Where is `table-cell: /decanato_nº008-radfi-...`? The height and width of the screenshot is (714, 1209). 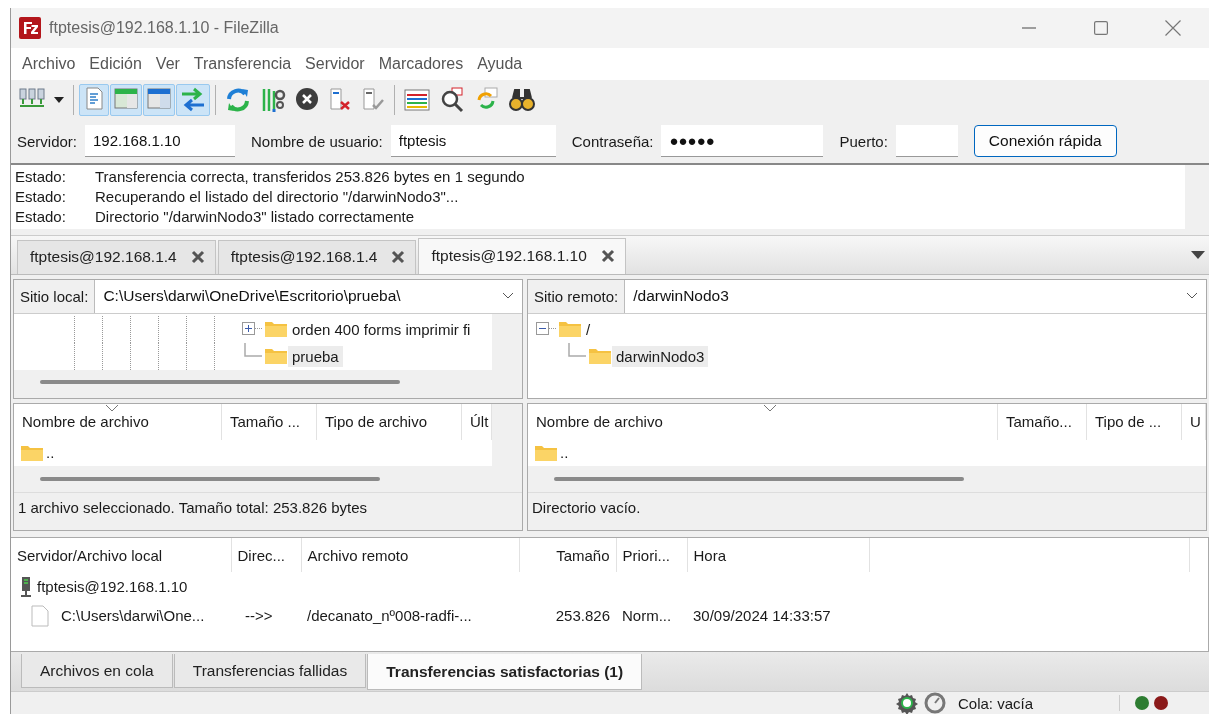 table-cell: /decanato_nº008-radfi-... is located at coordinates (389, 616).